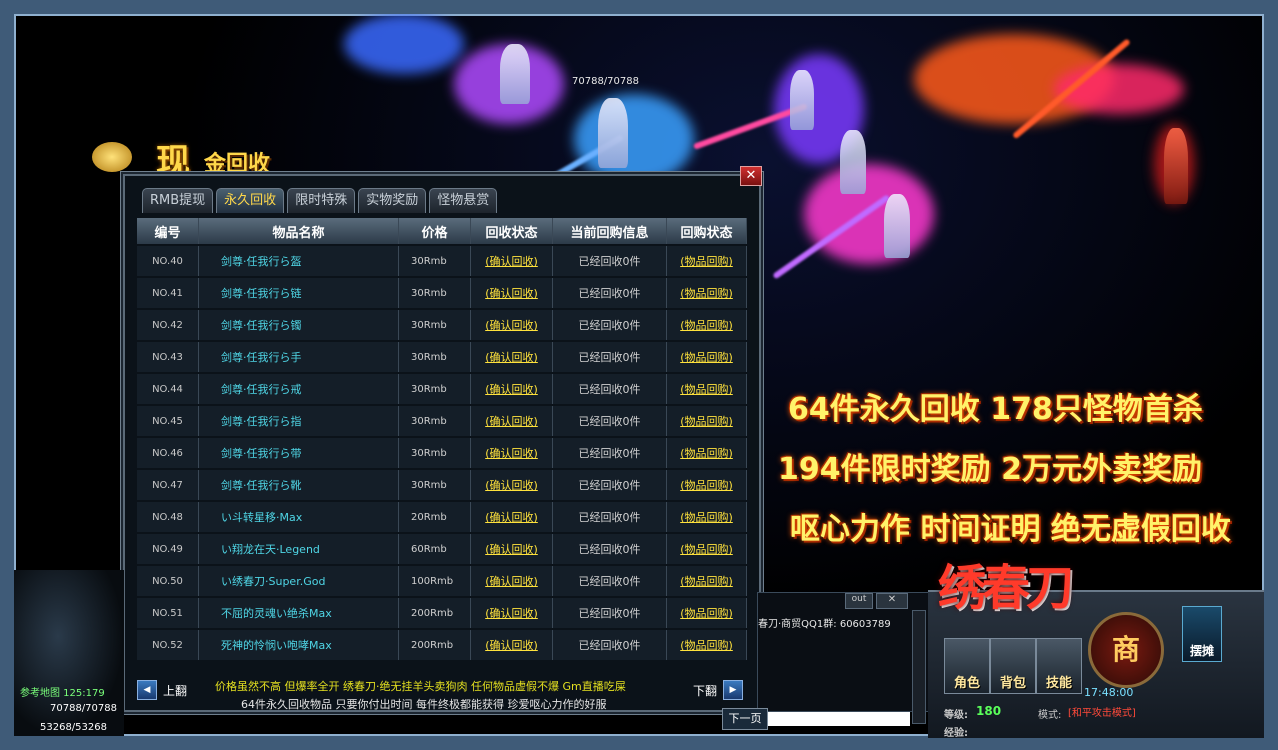 The width and height of the screenshot is (1278, 750). What do you see at coordinates (168, 453) in the screenshot?
I see `row-number: NO.46` at bounding box center [168, 453].